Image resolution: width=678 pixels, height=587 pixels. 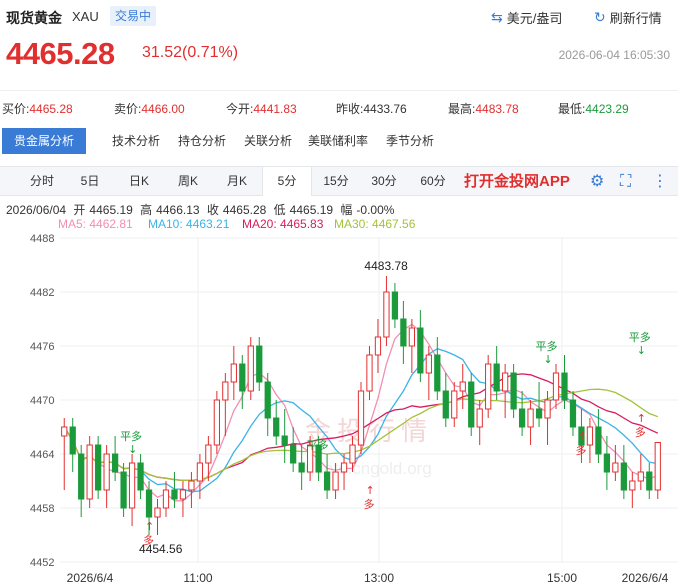 What do you see at coordinates (386, 266) in the screenshot?
I see `max-price-label: 4483.78` at bounding box center [386, 266].